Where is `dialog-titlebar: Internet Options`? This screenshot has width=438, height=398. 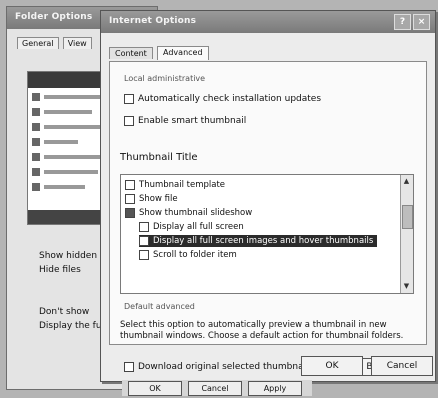
dialog-titlebar: Internet Options is located at coordinates (268, 22).